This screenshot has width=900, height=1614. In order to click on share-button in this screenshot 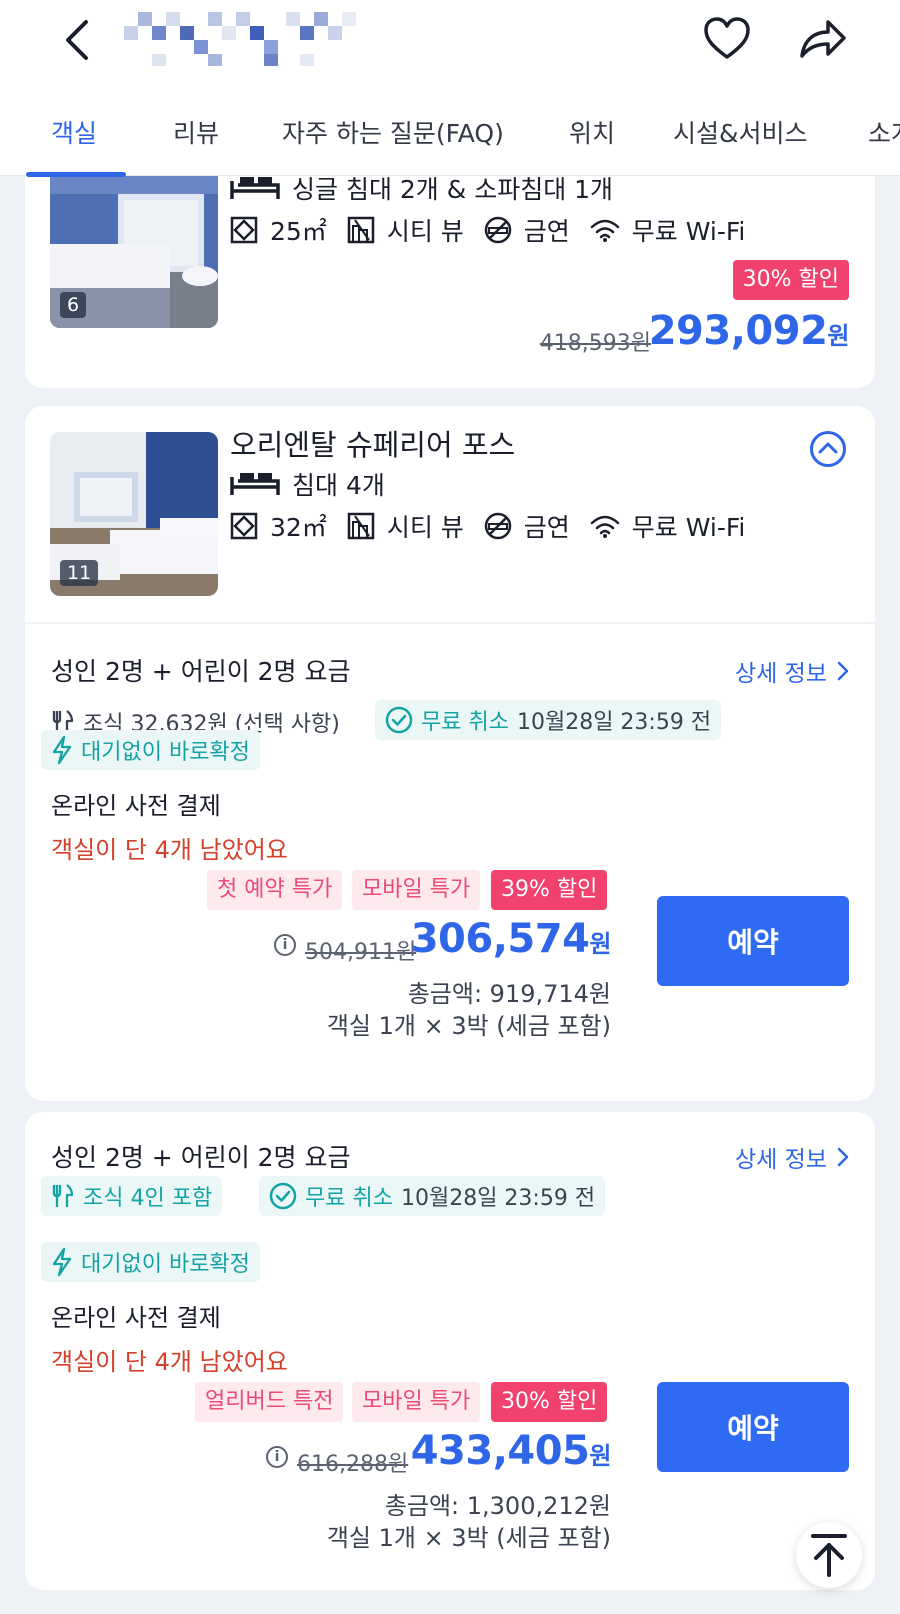, I will do `click(822, 39)`.